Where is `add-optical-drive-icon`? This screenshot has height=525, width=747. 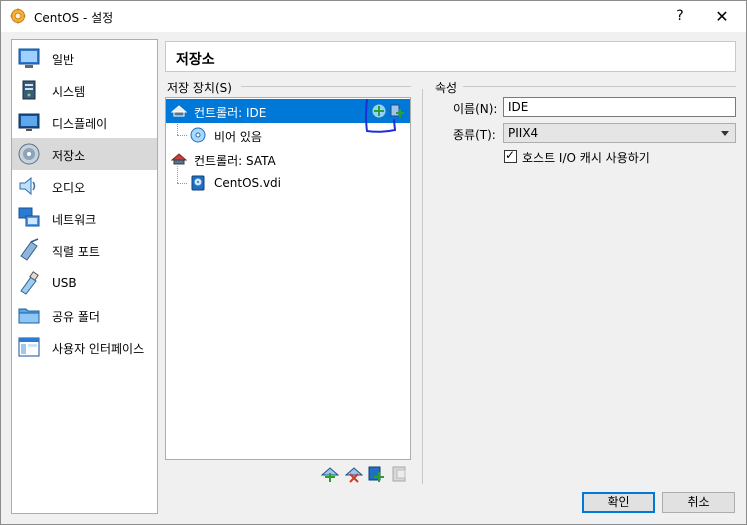 add-optical-drive-icon is located at coordinates (379, 111).